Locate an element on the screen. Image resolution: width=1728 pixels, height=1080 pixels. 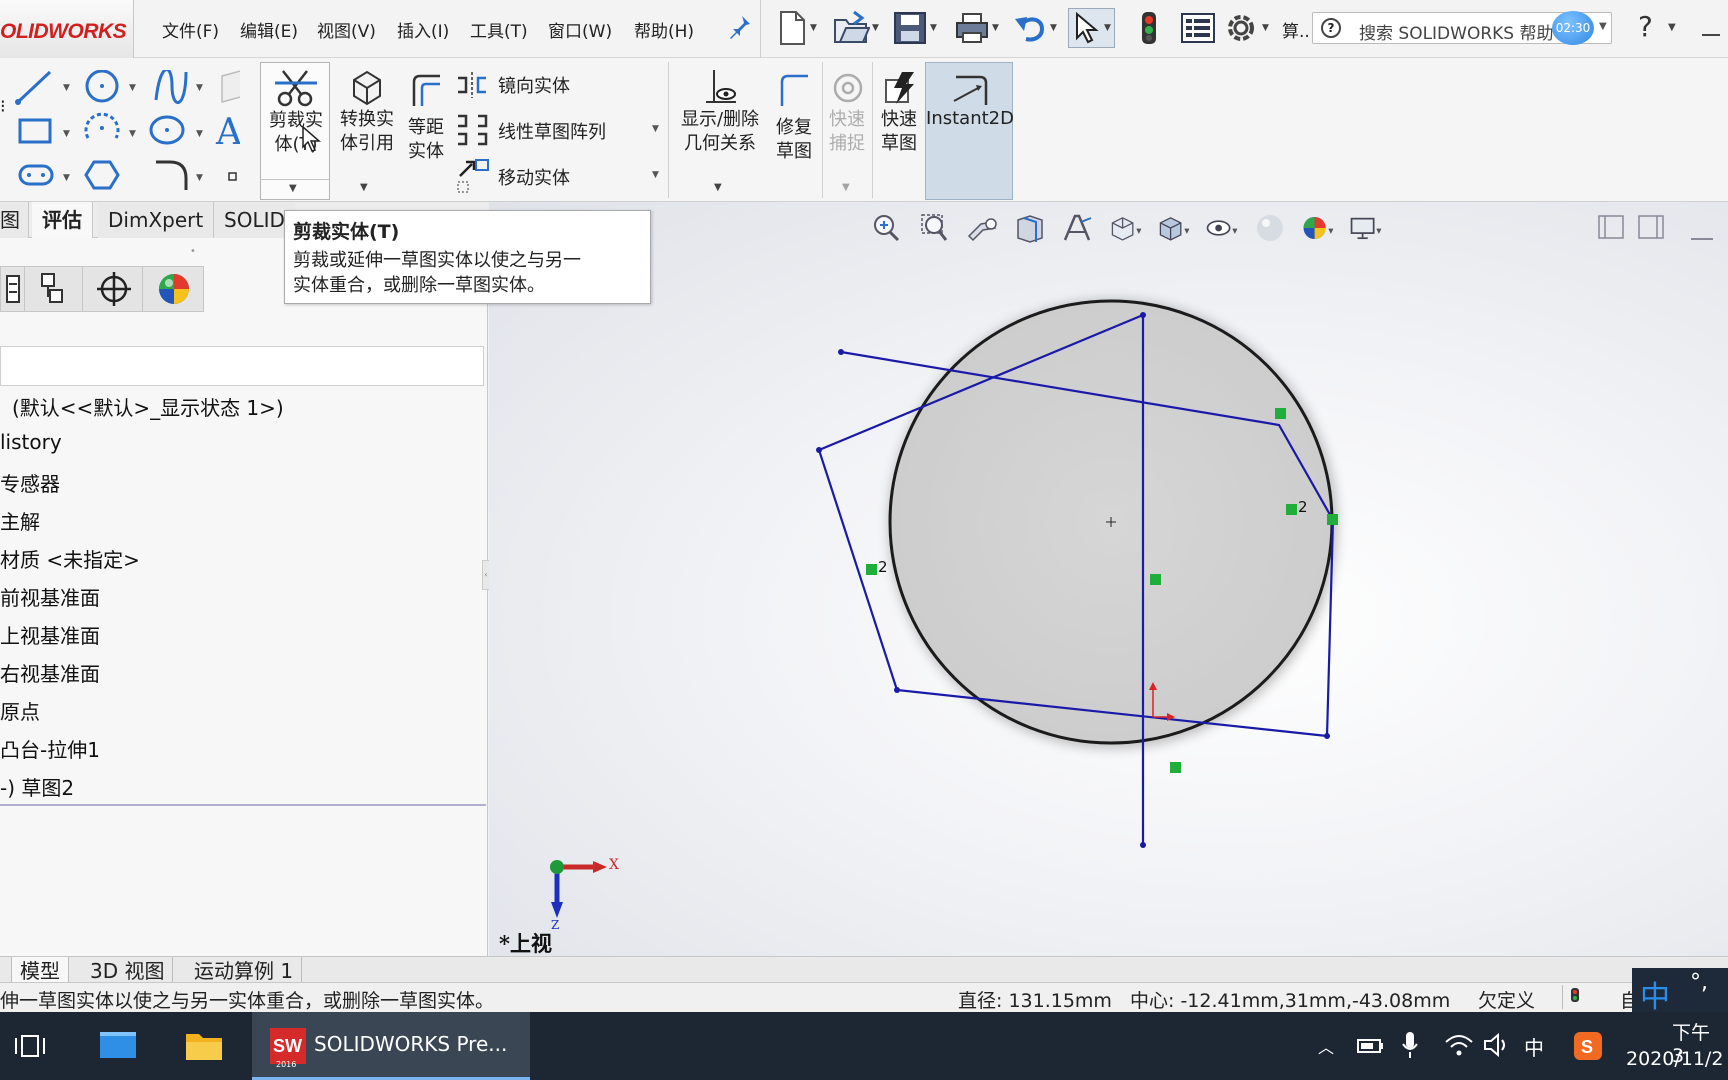
tree-item-sketch2: -) 草图2 is located at coordinates (37, 786).